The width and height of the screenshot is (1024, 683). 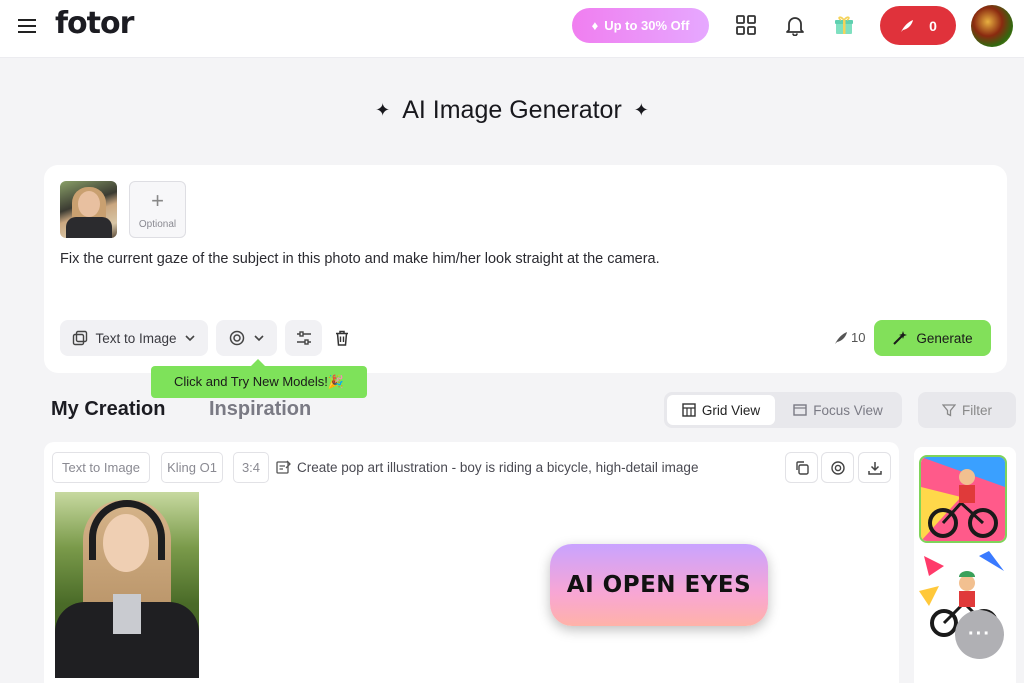 What do you see at coordinates (512, 29) in the screenshot?
I see `top-header: fotor ♦ Up to 30% Off 0` at bounding box center [512, 29].